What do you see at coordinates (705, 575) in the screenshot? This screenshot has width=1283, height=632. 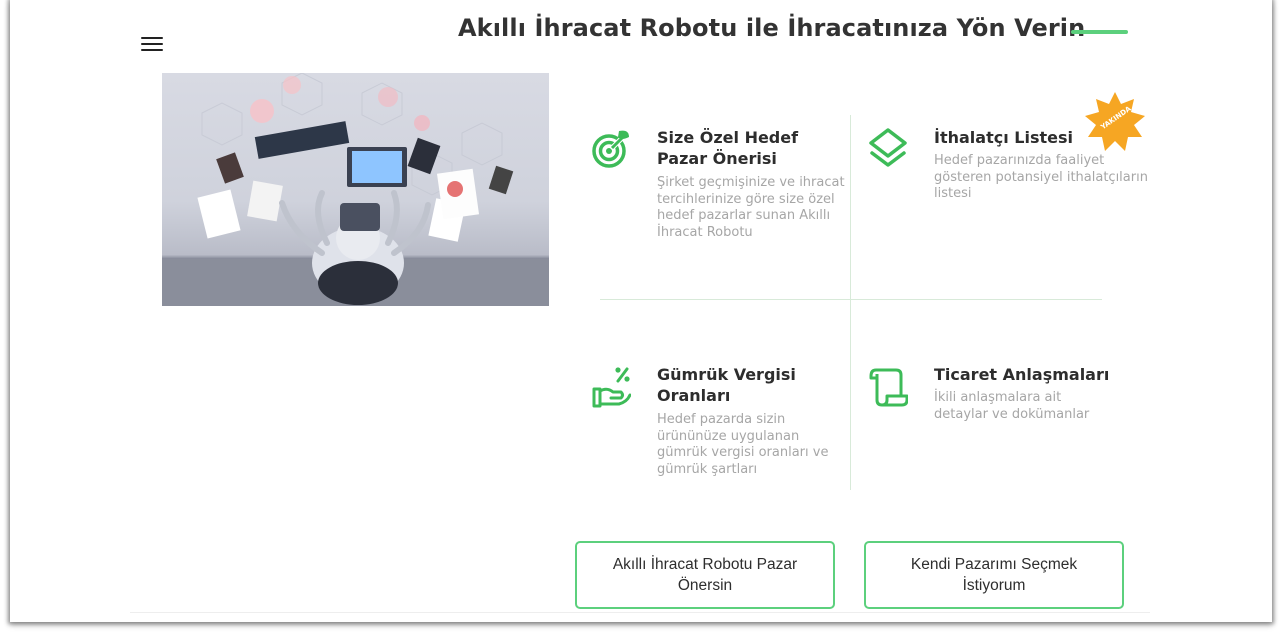 I see `robot-suggest-market-button: Akıllı İhracat Robotu Pazar Önersin` at bounding box center [705, 575].